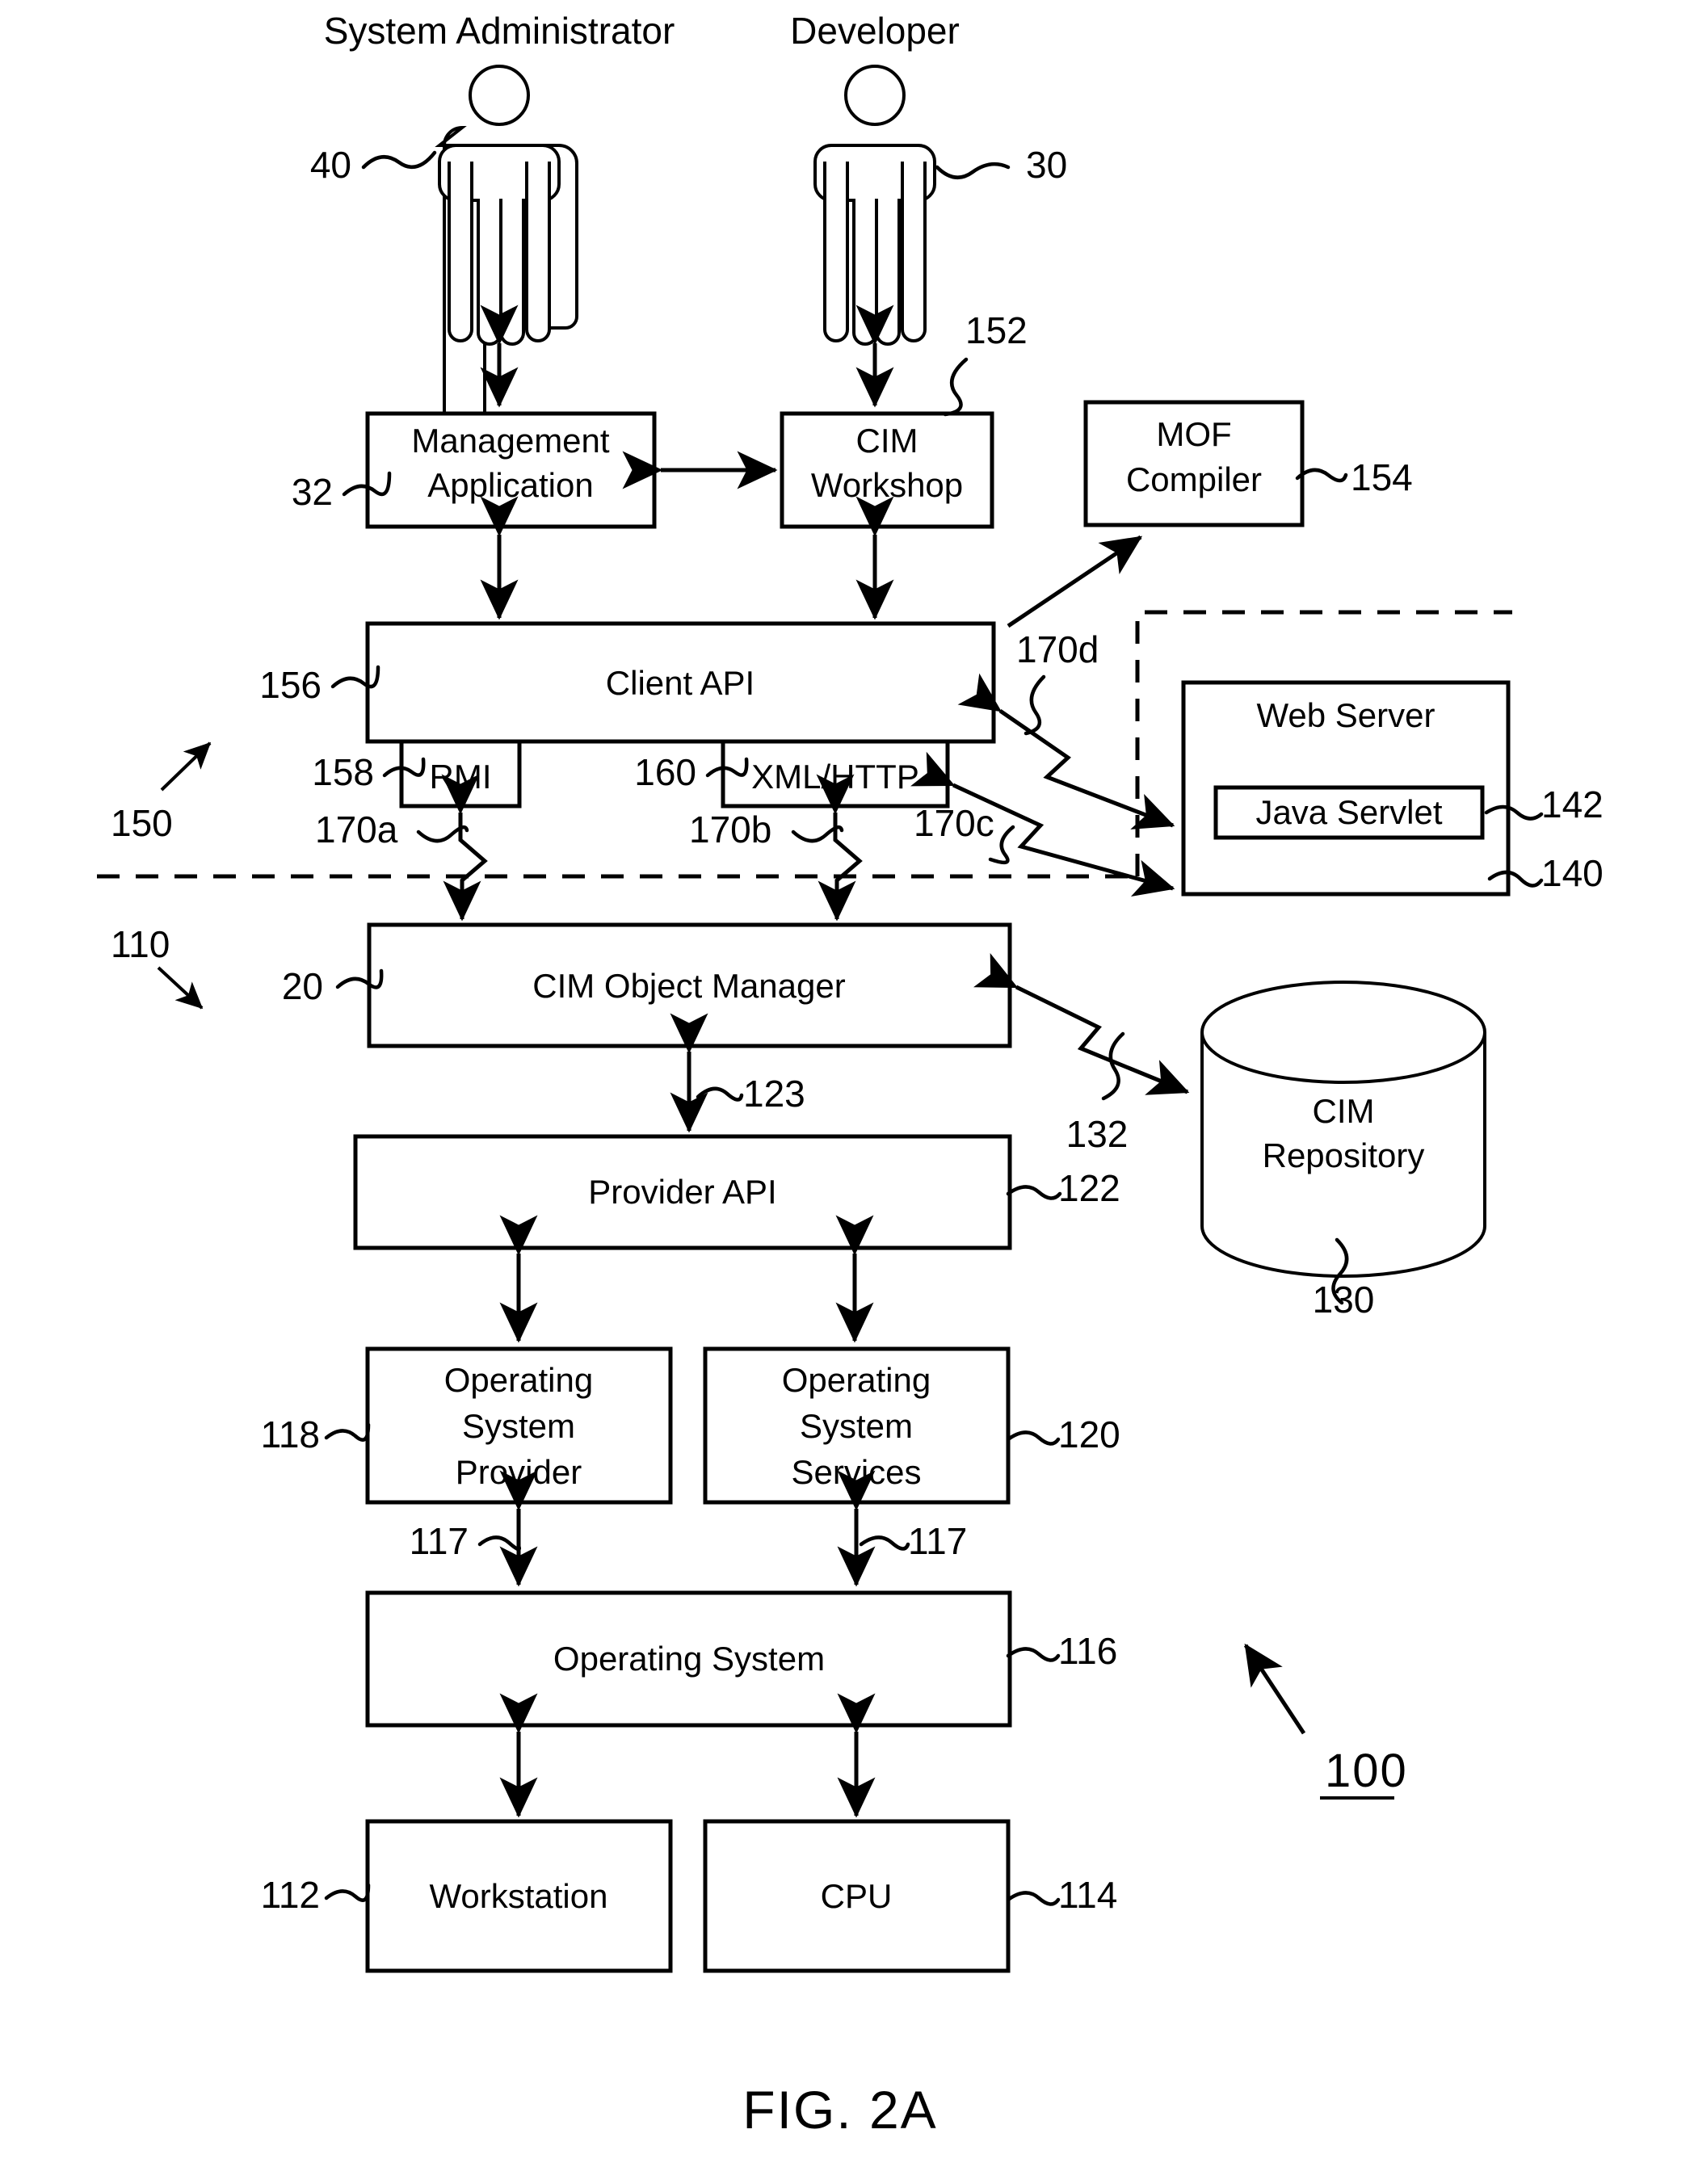 The width and height of the screenshot is (1694, 2184). I want to click on region-label-client-side: 150, so click(161, 793).